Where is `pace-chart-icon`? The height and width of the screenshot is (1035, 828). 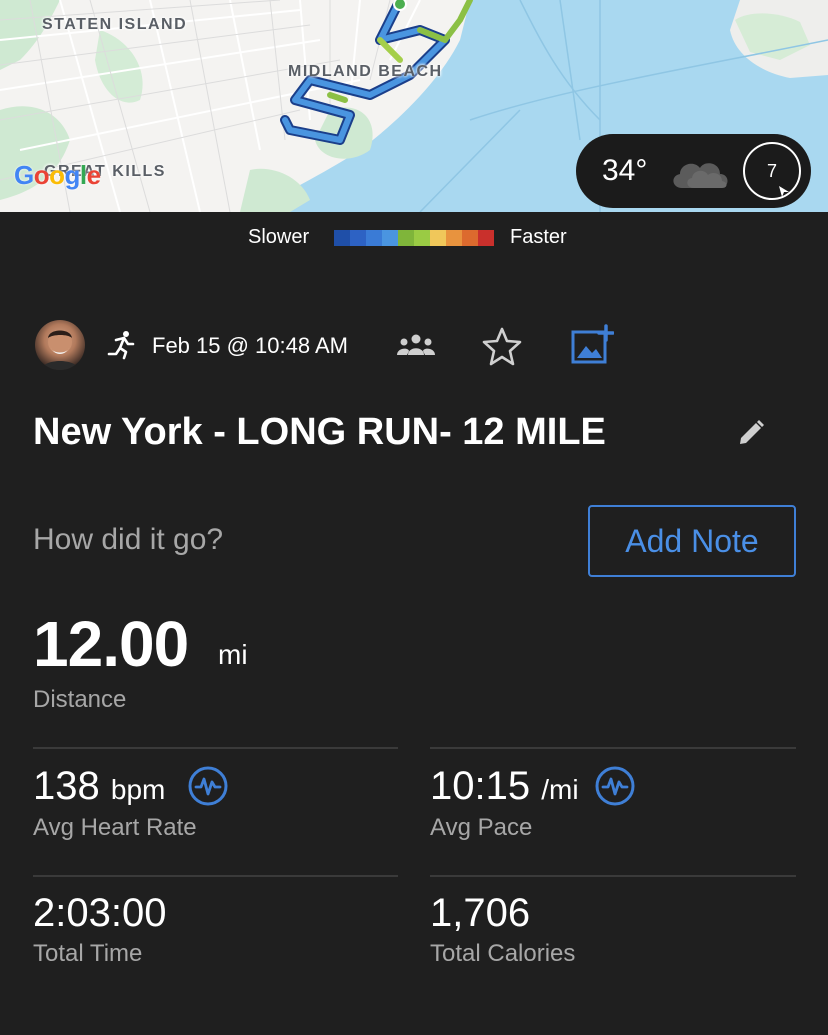
pace-chart-icon is located at coordinates (615, 788).